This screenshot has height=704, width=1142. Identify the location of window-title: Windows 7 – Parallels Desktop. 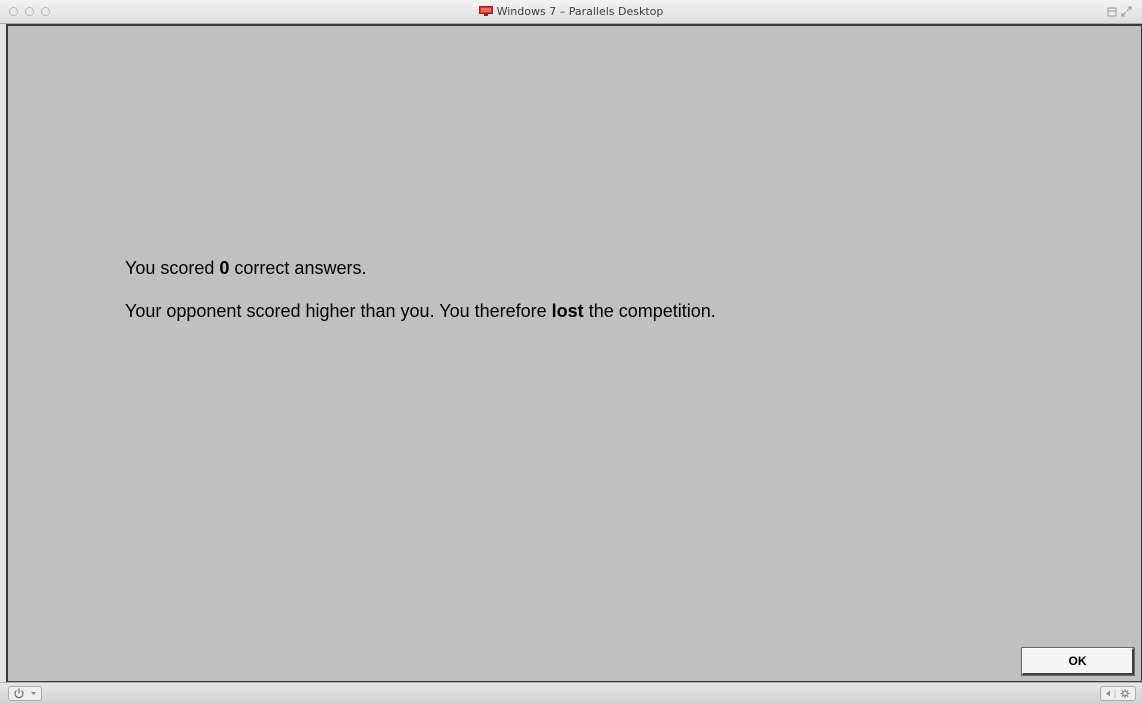
(571, 12).